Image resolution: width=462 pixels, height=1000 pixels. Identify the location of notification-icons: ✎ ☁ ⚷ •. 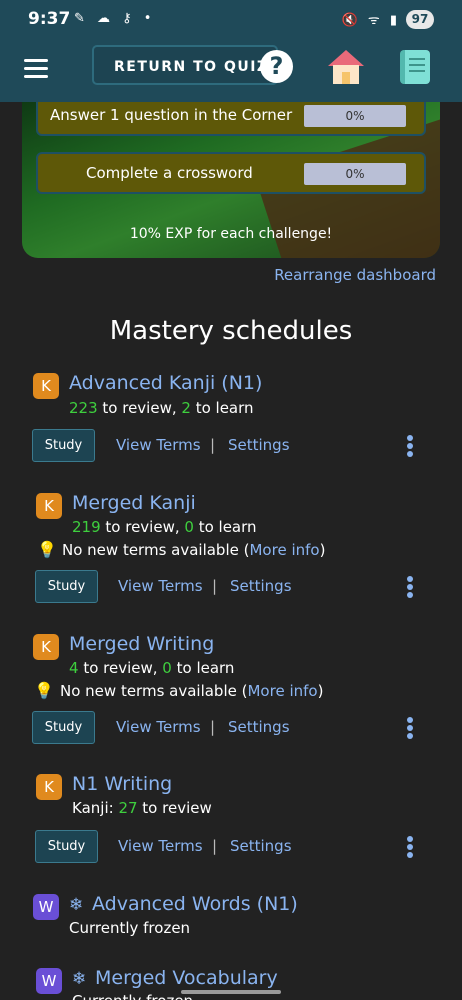
(115, 18).